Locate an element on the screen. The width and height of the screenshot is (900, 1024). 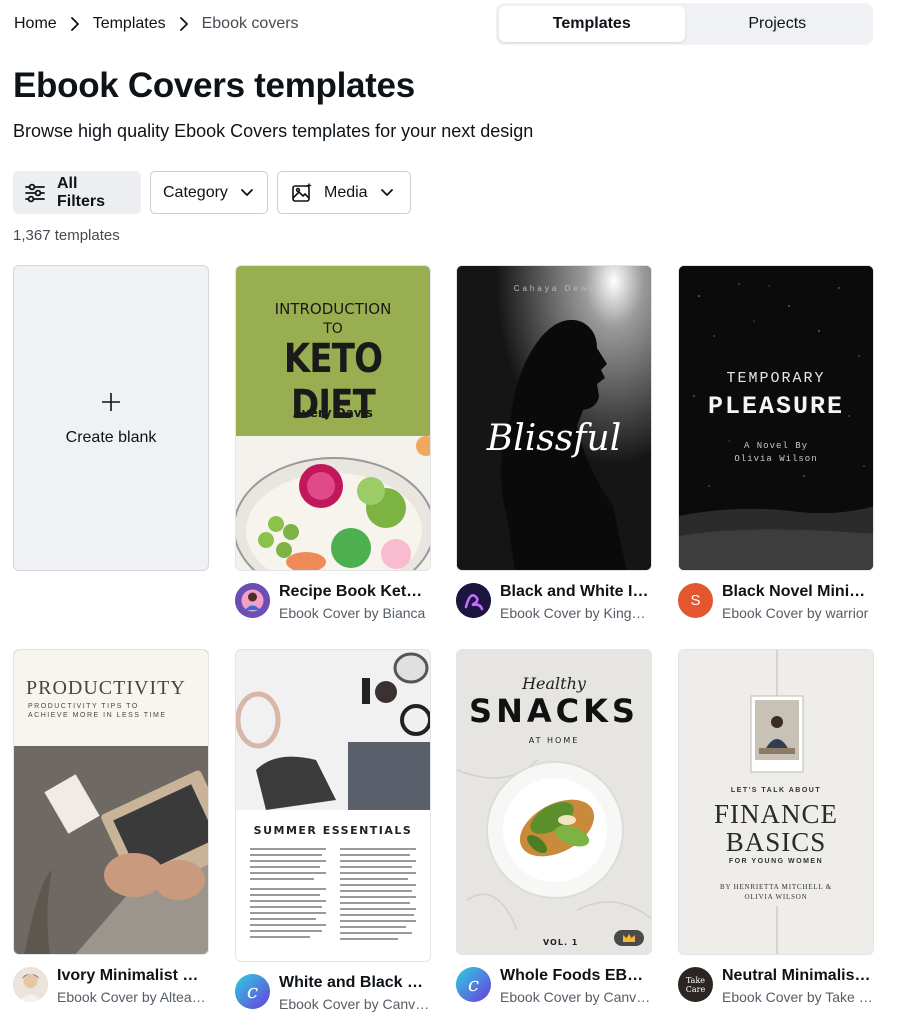
template-creator: Ebook Cover by Take Care Creative is located at coordinates (798, 997).